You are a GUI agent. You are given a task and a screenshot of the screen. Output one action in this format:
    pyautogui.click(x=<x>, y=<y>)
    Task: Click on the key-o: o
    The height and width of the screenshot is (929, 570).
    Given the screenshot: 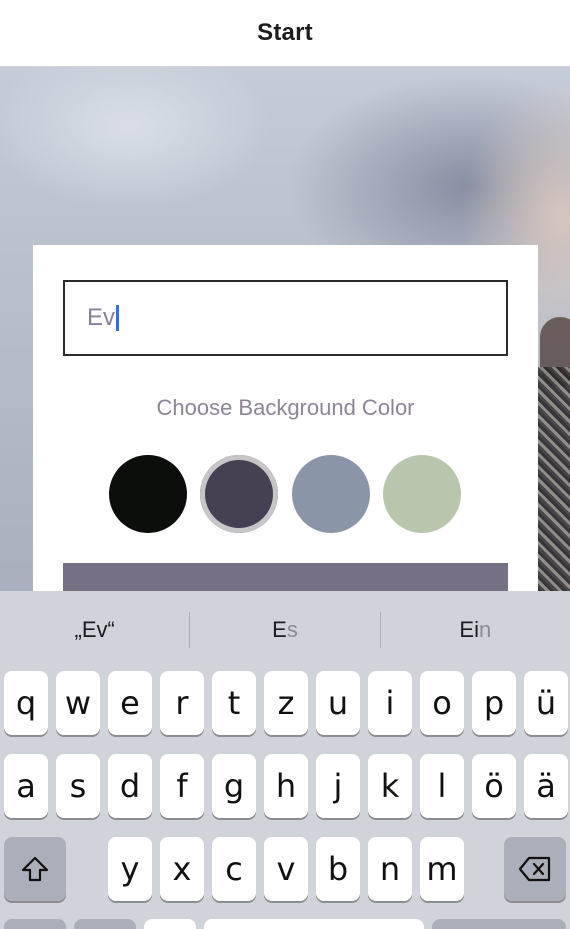 What is the action you would take?
    pyautogui.click(x=442, y=703)
    